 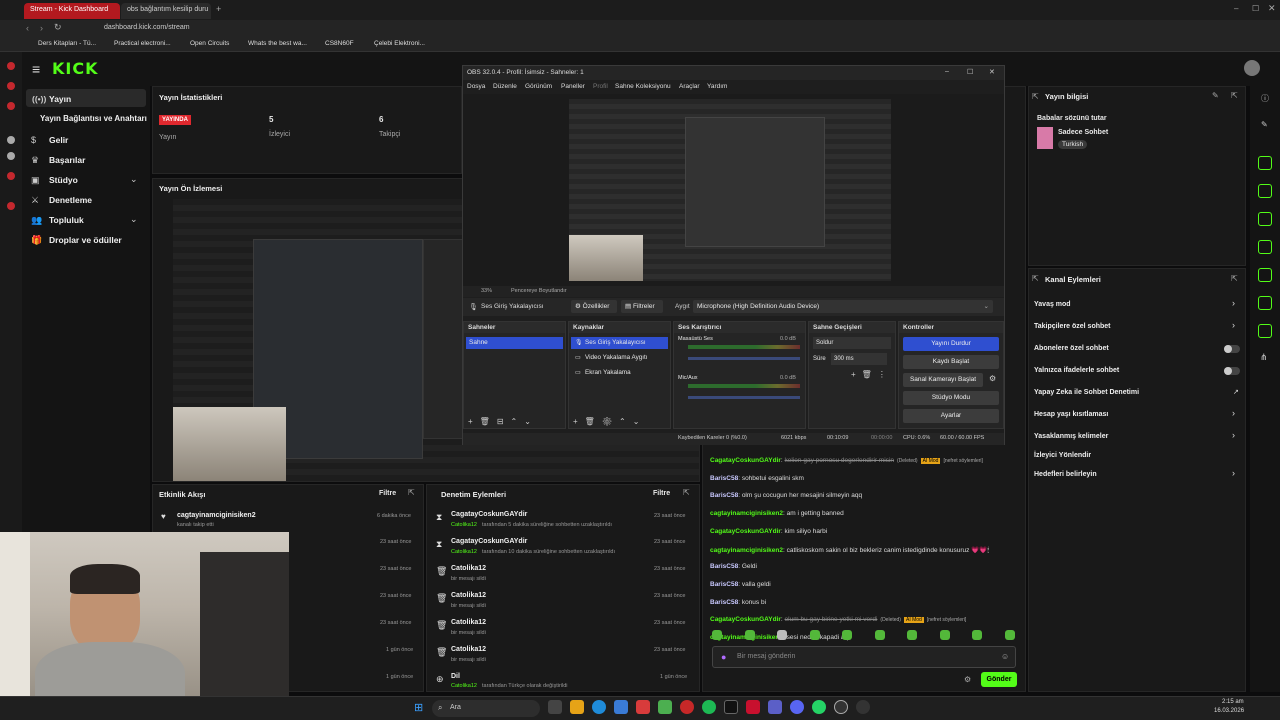 What do you see at coordinates (1065, 474) in the screenshot?
I see `action-goals: Hedefleri belirleyin` at bounding box center [1065, 474].